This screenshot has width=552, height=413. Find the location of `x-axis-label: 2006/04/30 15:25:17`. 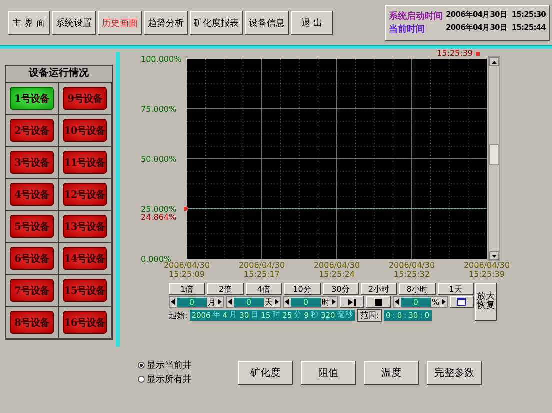

x-axis-label: 2006/04/30 15:25:17 is located at coordinates (262, 270).